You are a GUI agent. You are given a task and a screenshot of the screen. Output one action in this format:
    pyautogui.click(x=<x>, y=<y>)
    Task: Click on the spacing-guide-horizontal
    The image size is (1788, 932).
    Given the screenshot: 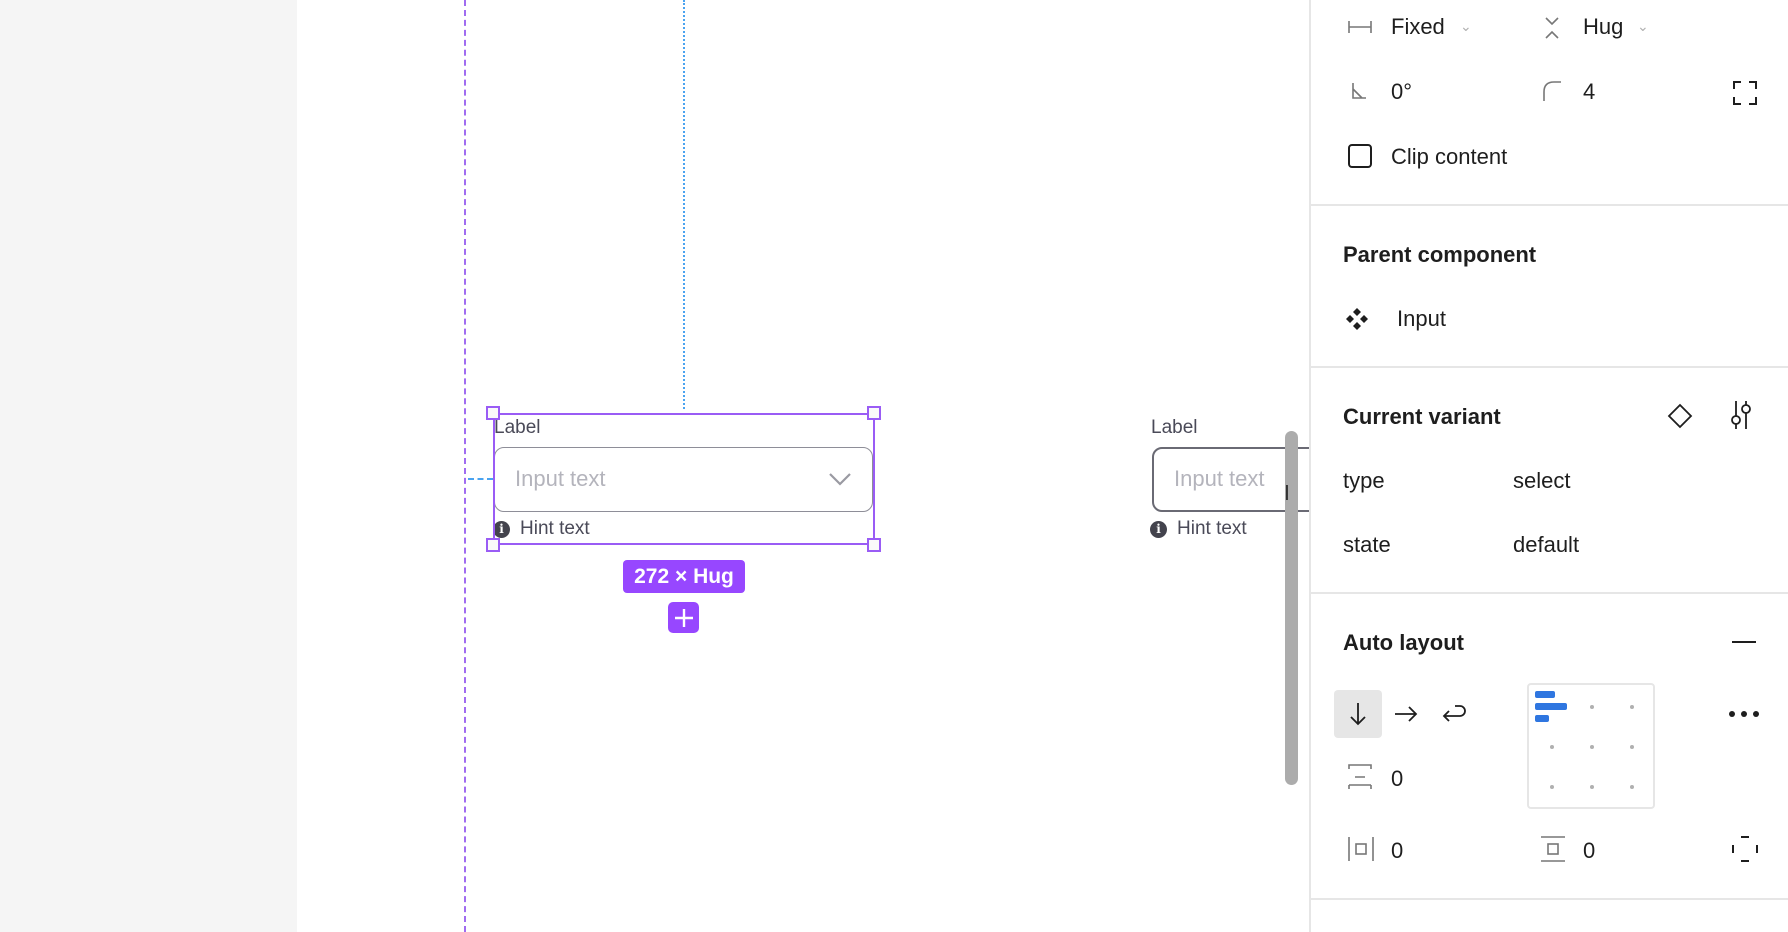 What is the action you would take?
    pyautogui.click(x=480, y=479)
    